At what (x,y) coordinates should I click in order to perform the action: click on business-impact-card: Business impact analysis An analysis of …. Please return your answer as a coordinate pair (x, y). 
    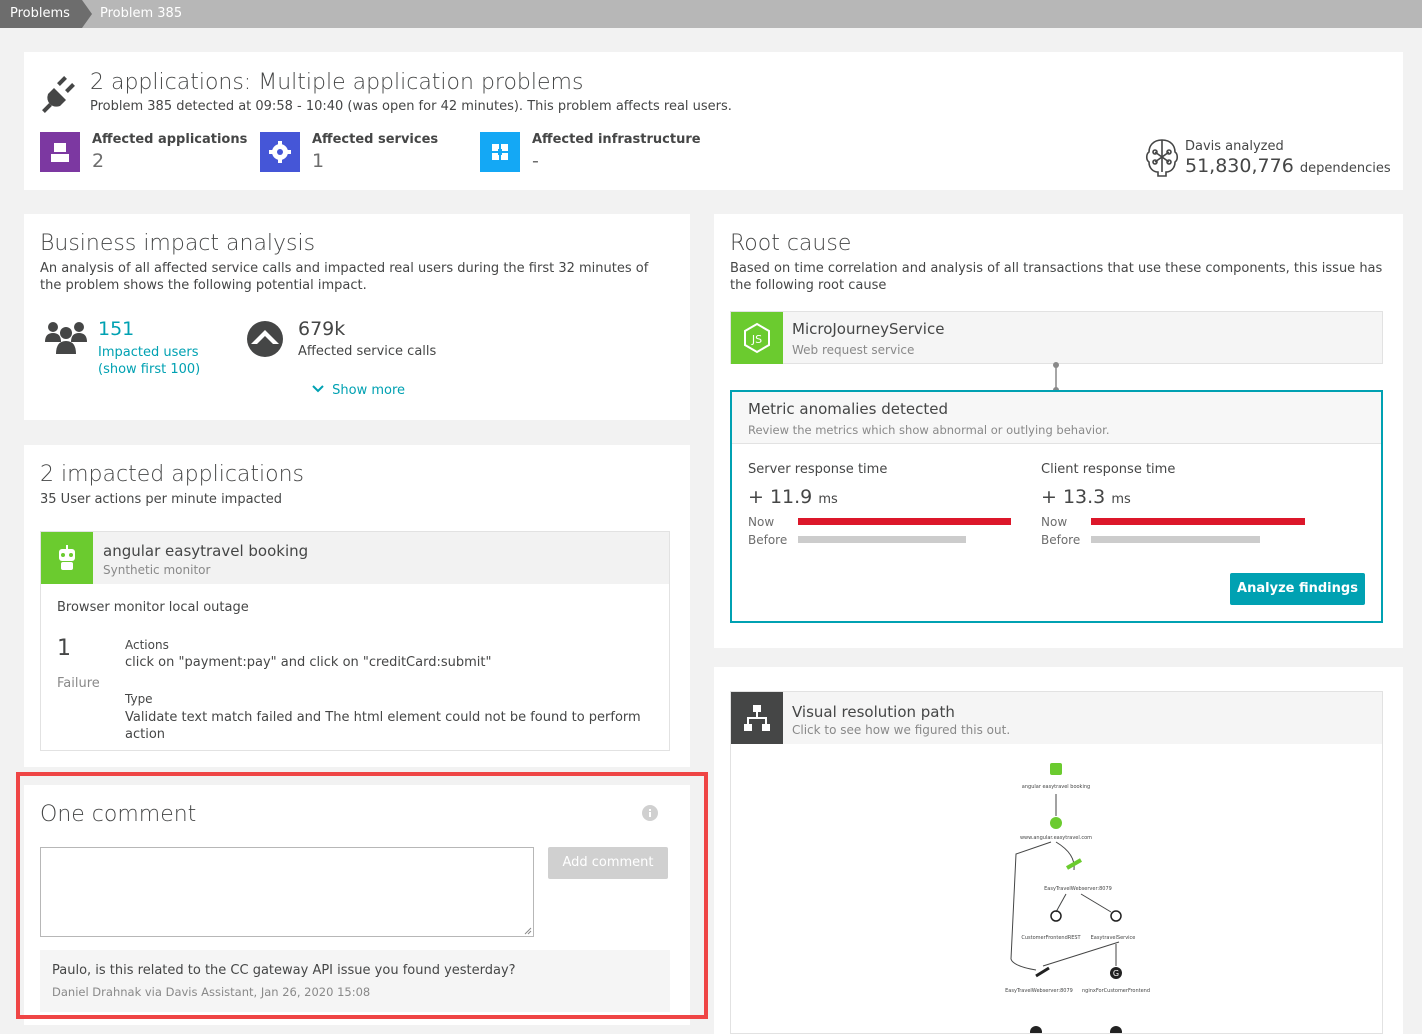
    Looking at the image, I should click on (357, 317).